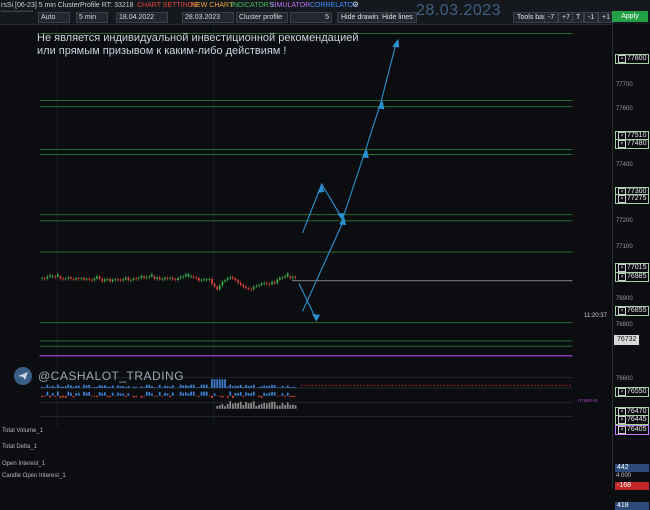  What do you see at coordinates (630, 16) in the screenshot?
I see `apply-button: Apply` at bounding box center [630, 16].